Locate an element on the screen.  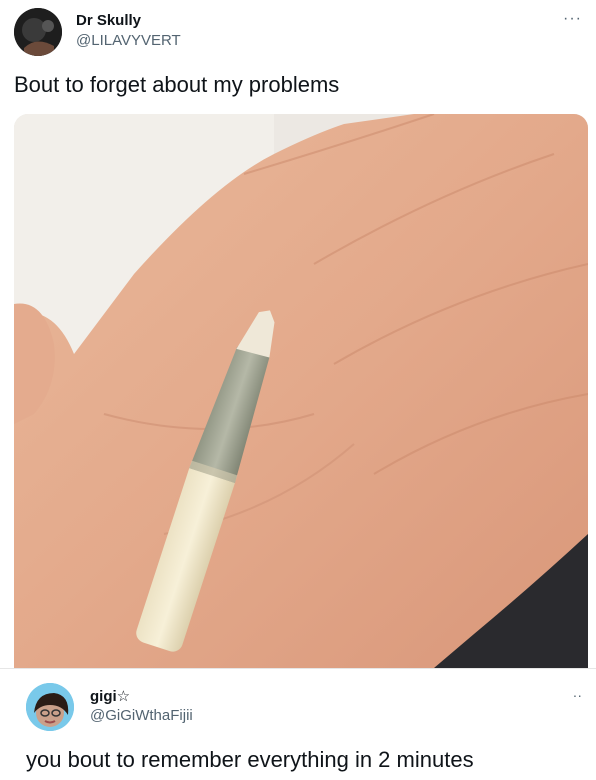
author-avatar is located at coordinates (38, 32).